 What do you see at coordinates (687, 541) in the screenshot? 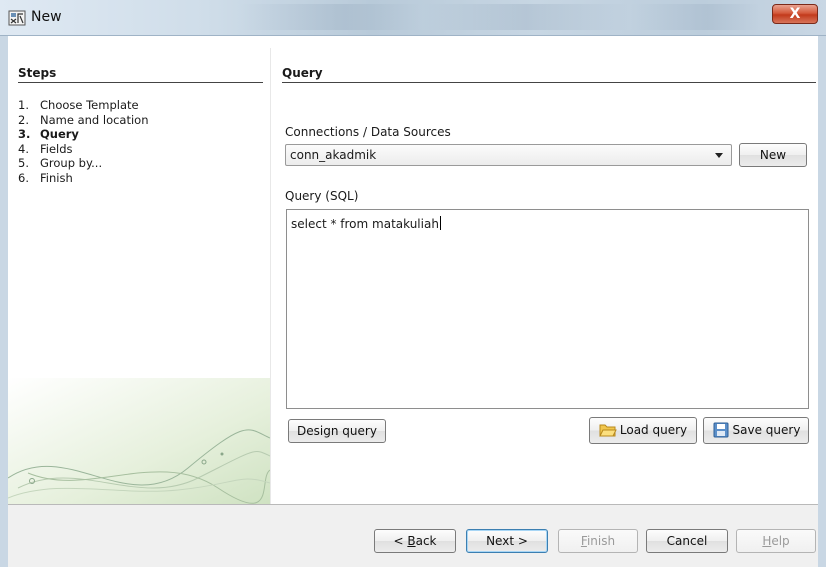
I see `cancel-button: Cancel` at bounding box center [687, 541].